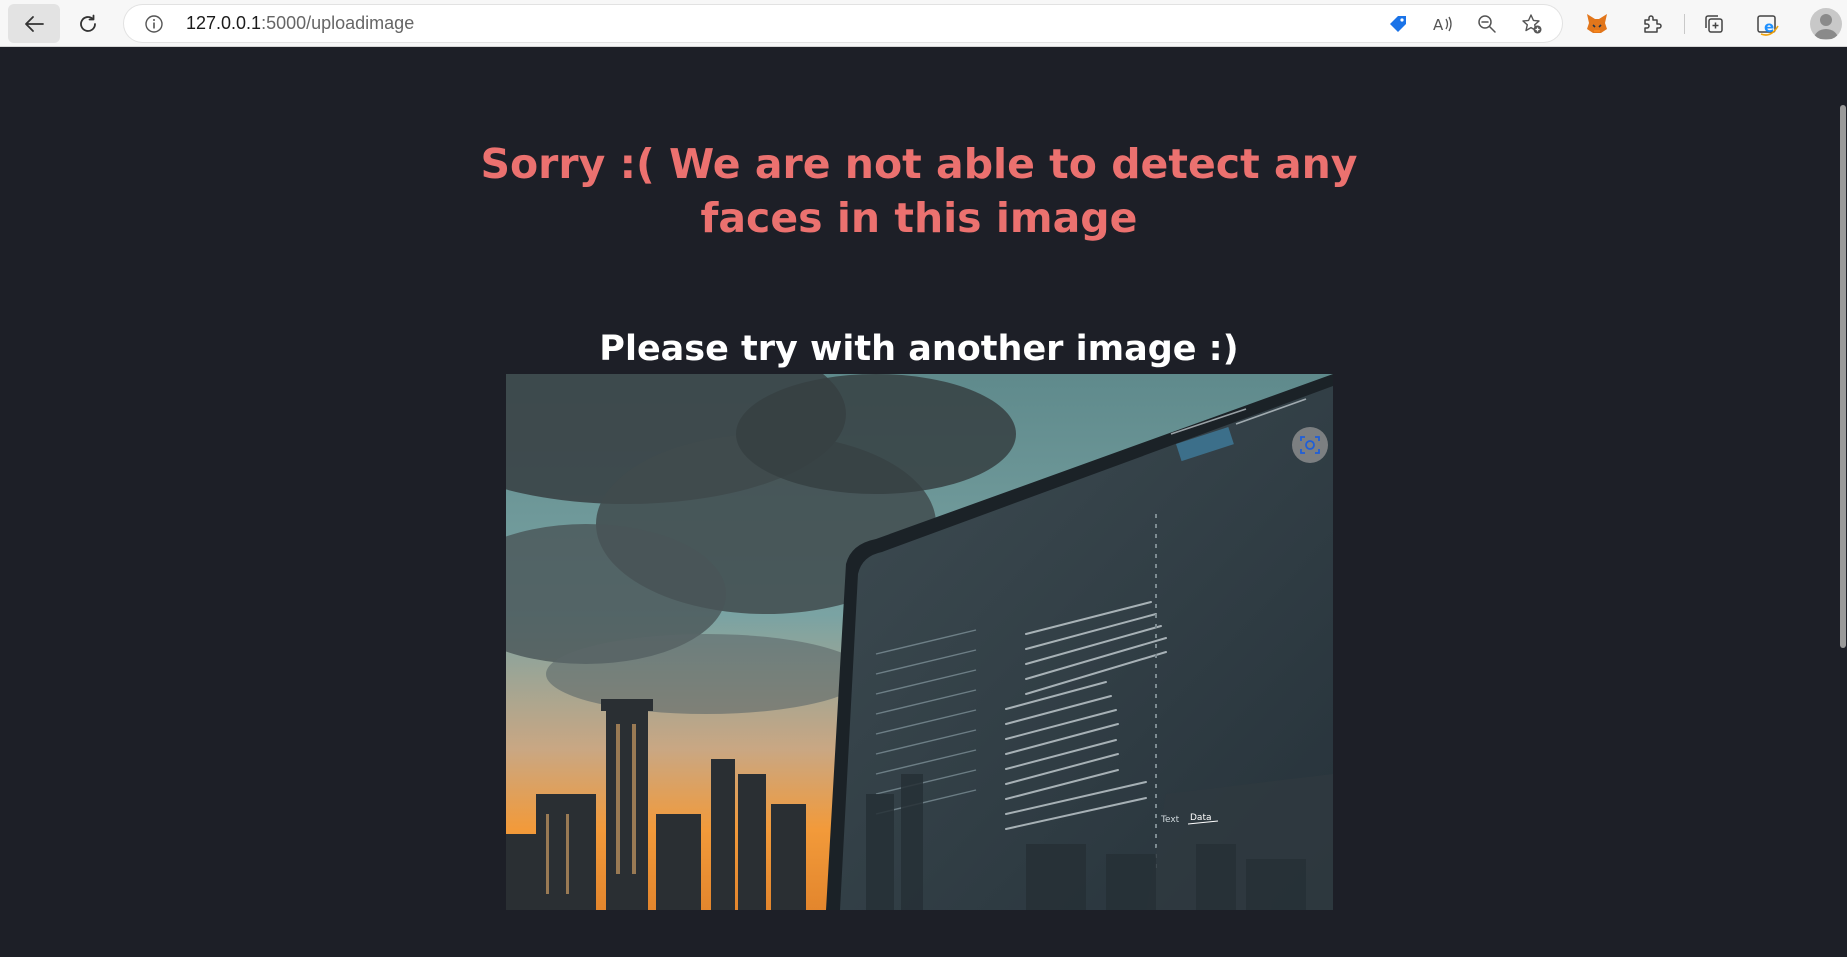  What do you see at coordinates (1826, 24) in the screenshot?
I see `profile-avatar-icon` at bounding box center [1826, 24].